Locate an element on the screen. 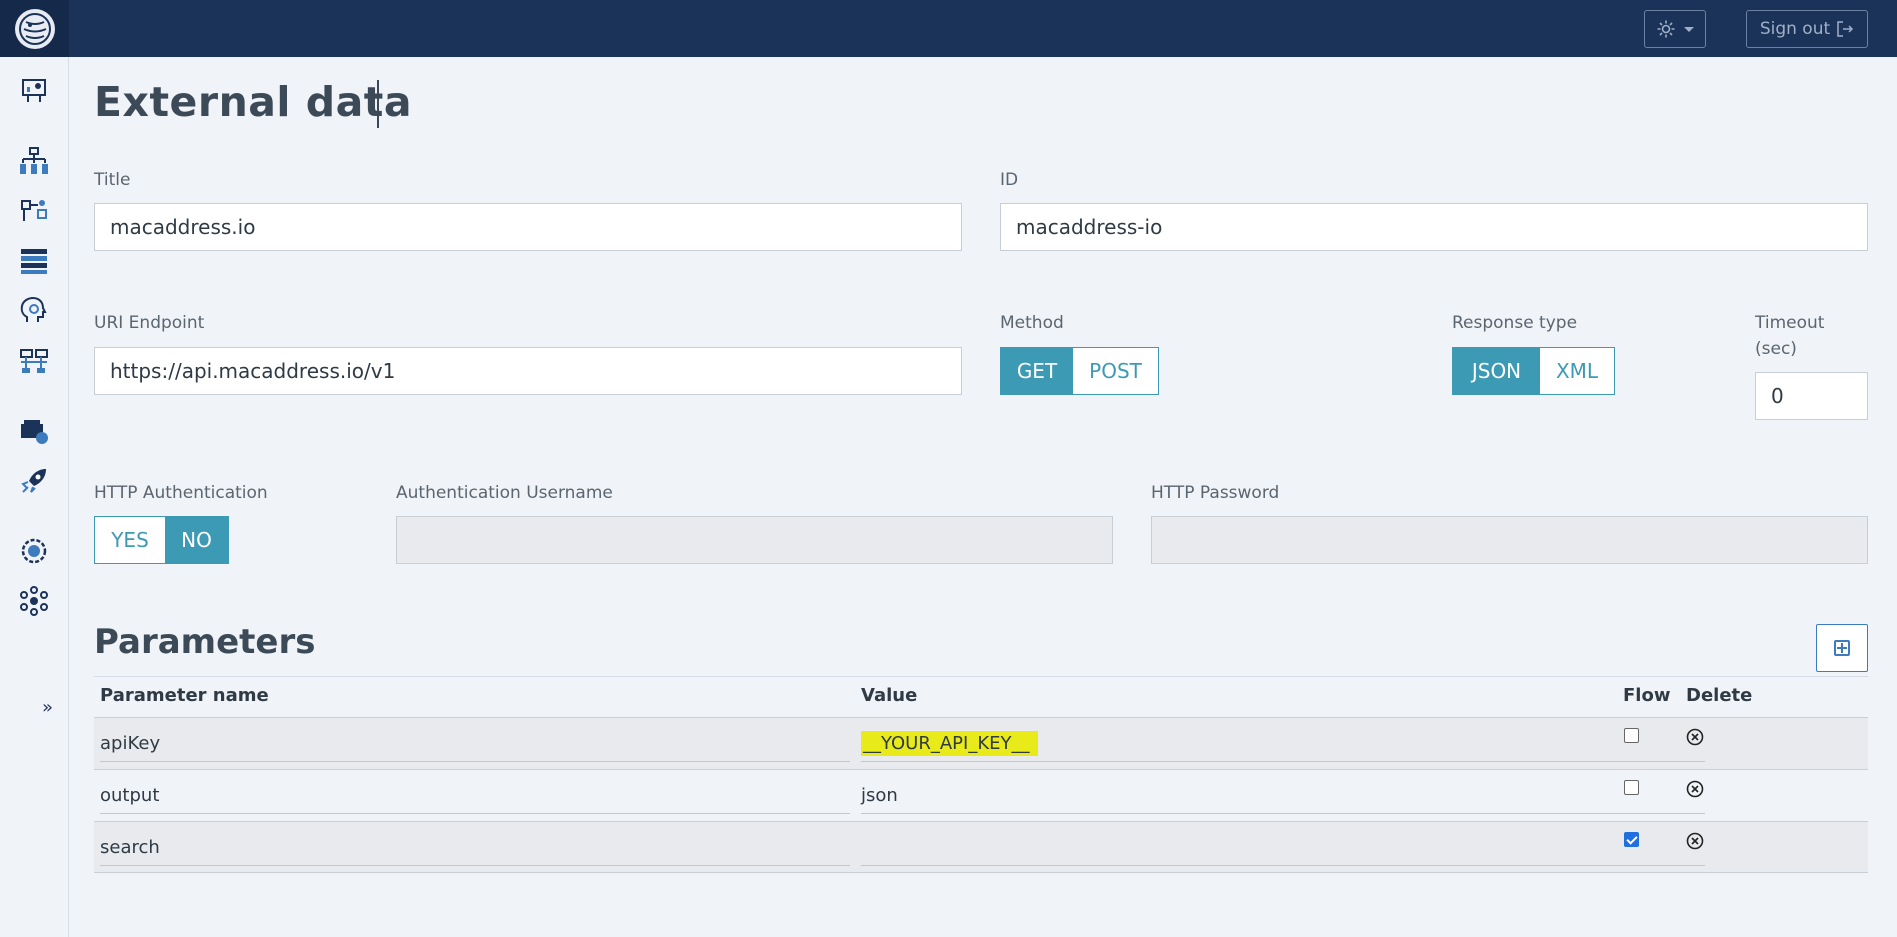 The height and width of the screenshot is (937, 1897). title-label: Title is located at coordinates (112, 180).